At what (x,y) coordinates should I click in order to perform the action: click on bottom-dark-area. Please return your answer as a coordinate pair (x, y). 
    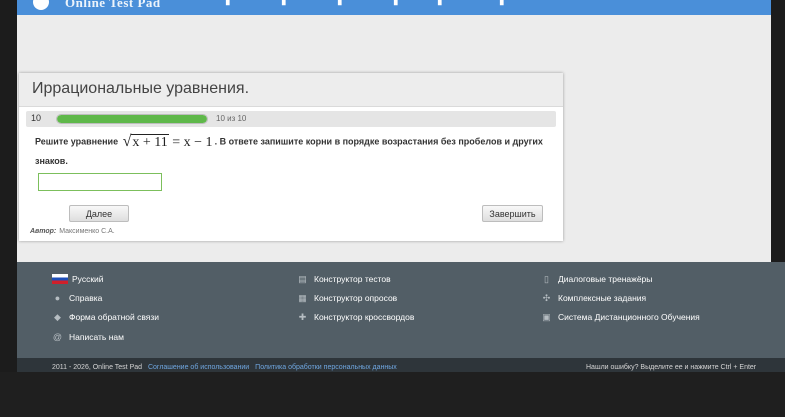
    Looking at the image, I should click on (392, 394).